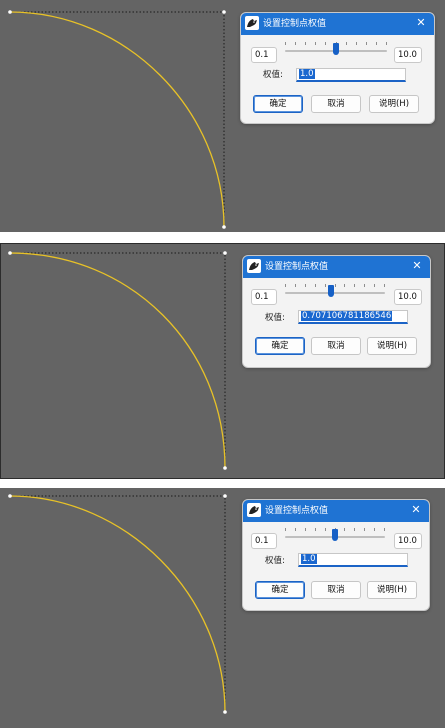 The width and height of the screenshot is (445, 728). I want to click on weight-input: 0.707106781186546, so click(353, 317).